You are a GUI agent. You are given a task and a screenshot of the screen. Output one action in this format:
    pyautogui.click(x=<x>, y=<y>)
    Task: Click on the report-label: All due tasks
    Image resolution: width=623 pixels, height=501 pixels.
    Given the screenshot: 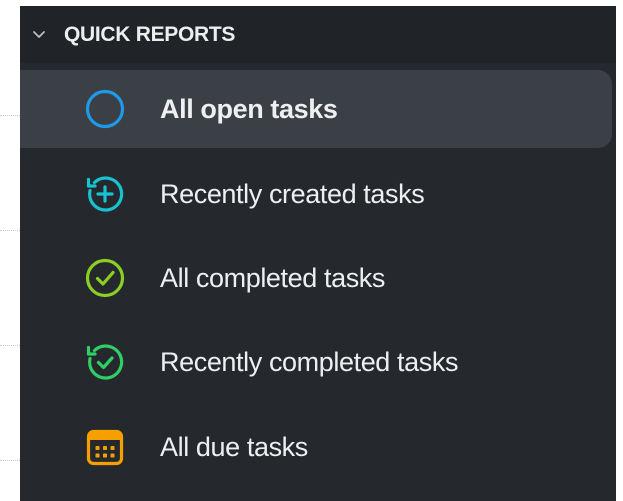 What is the action you would take?
    pyautogui.click(x=234, y=446)
    